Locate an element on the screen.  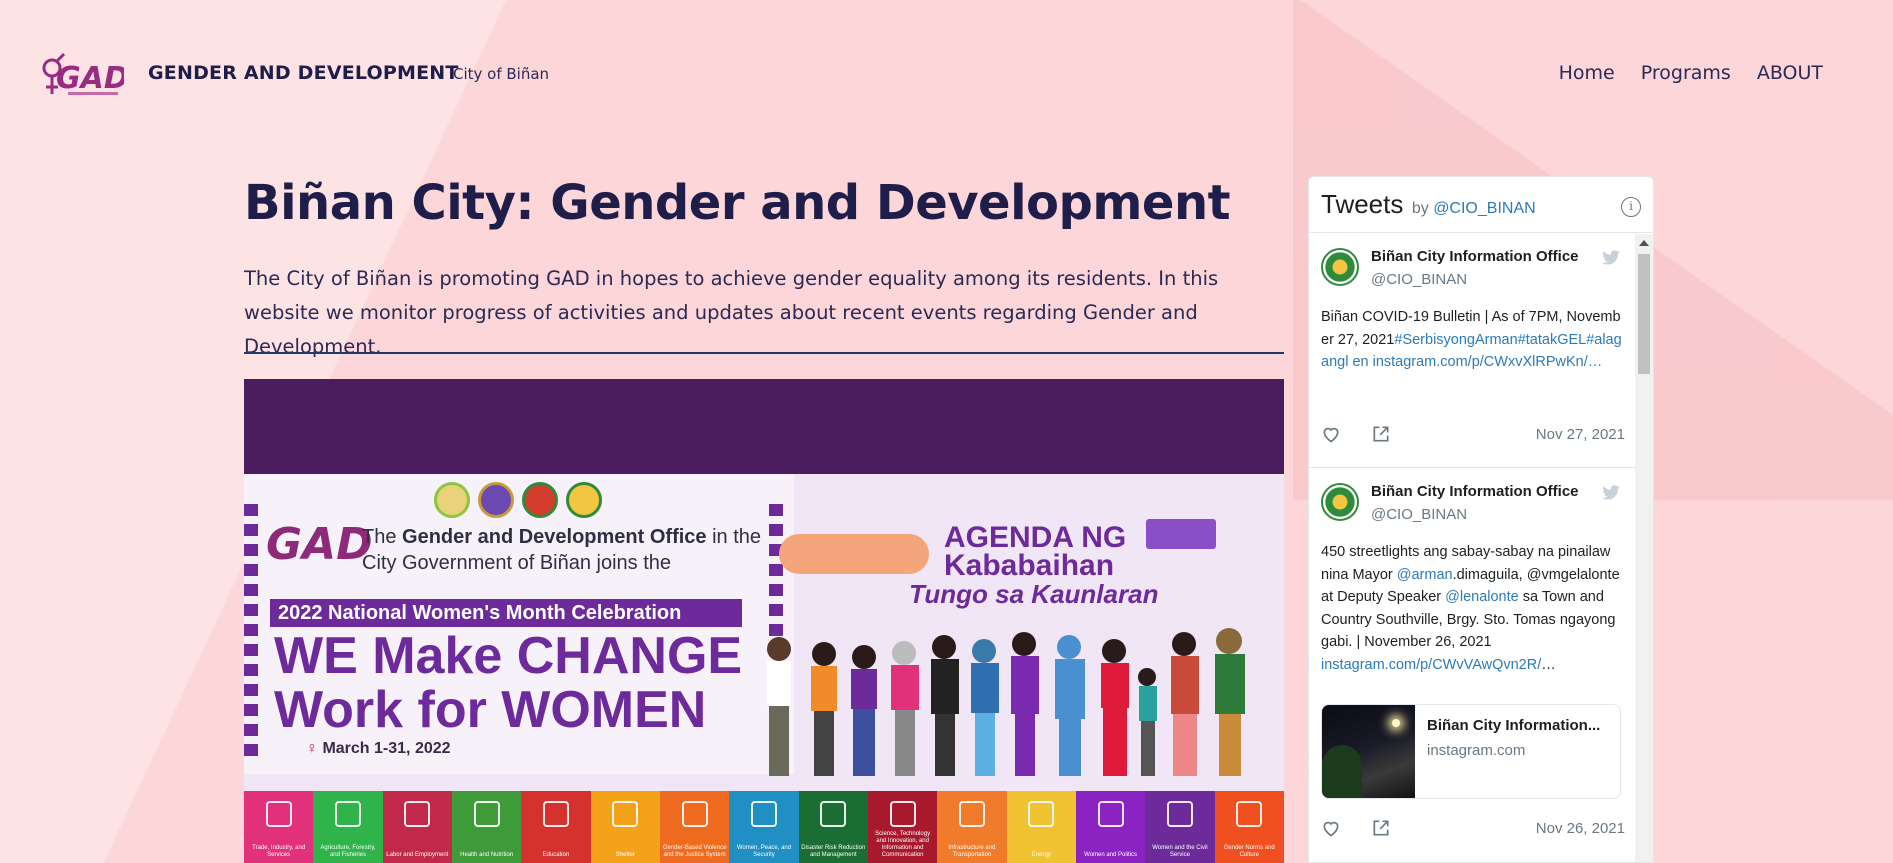
sector-label: Health and Nutrition is located at coordinates (487, 855).